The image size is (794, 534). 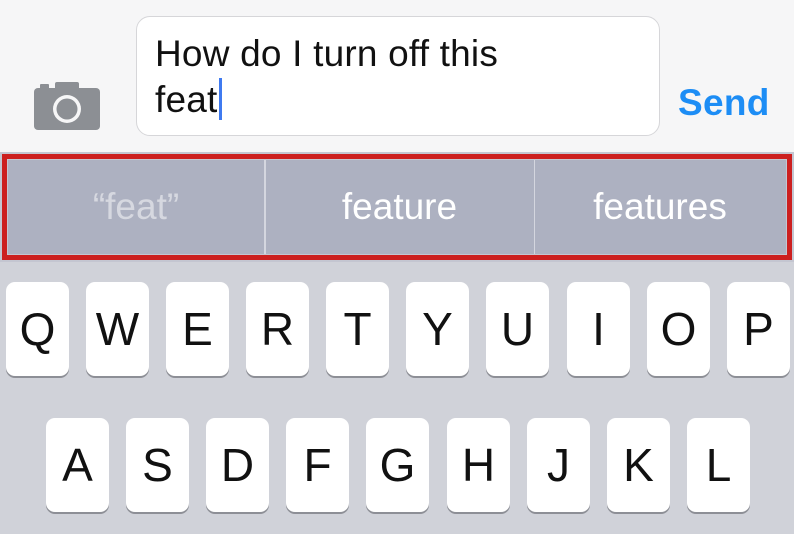 I want to click on key-h: H, so click(x=478, y=465).